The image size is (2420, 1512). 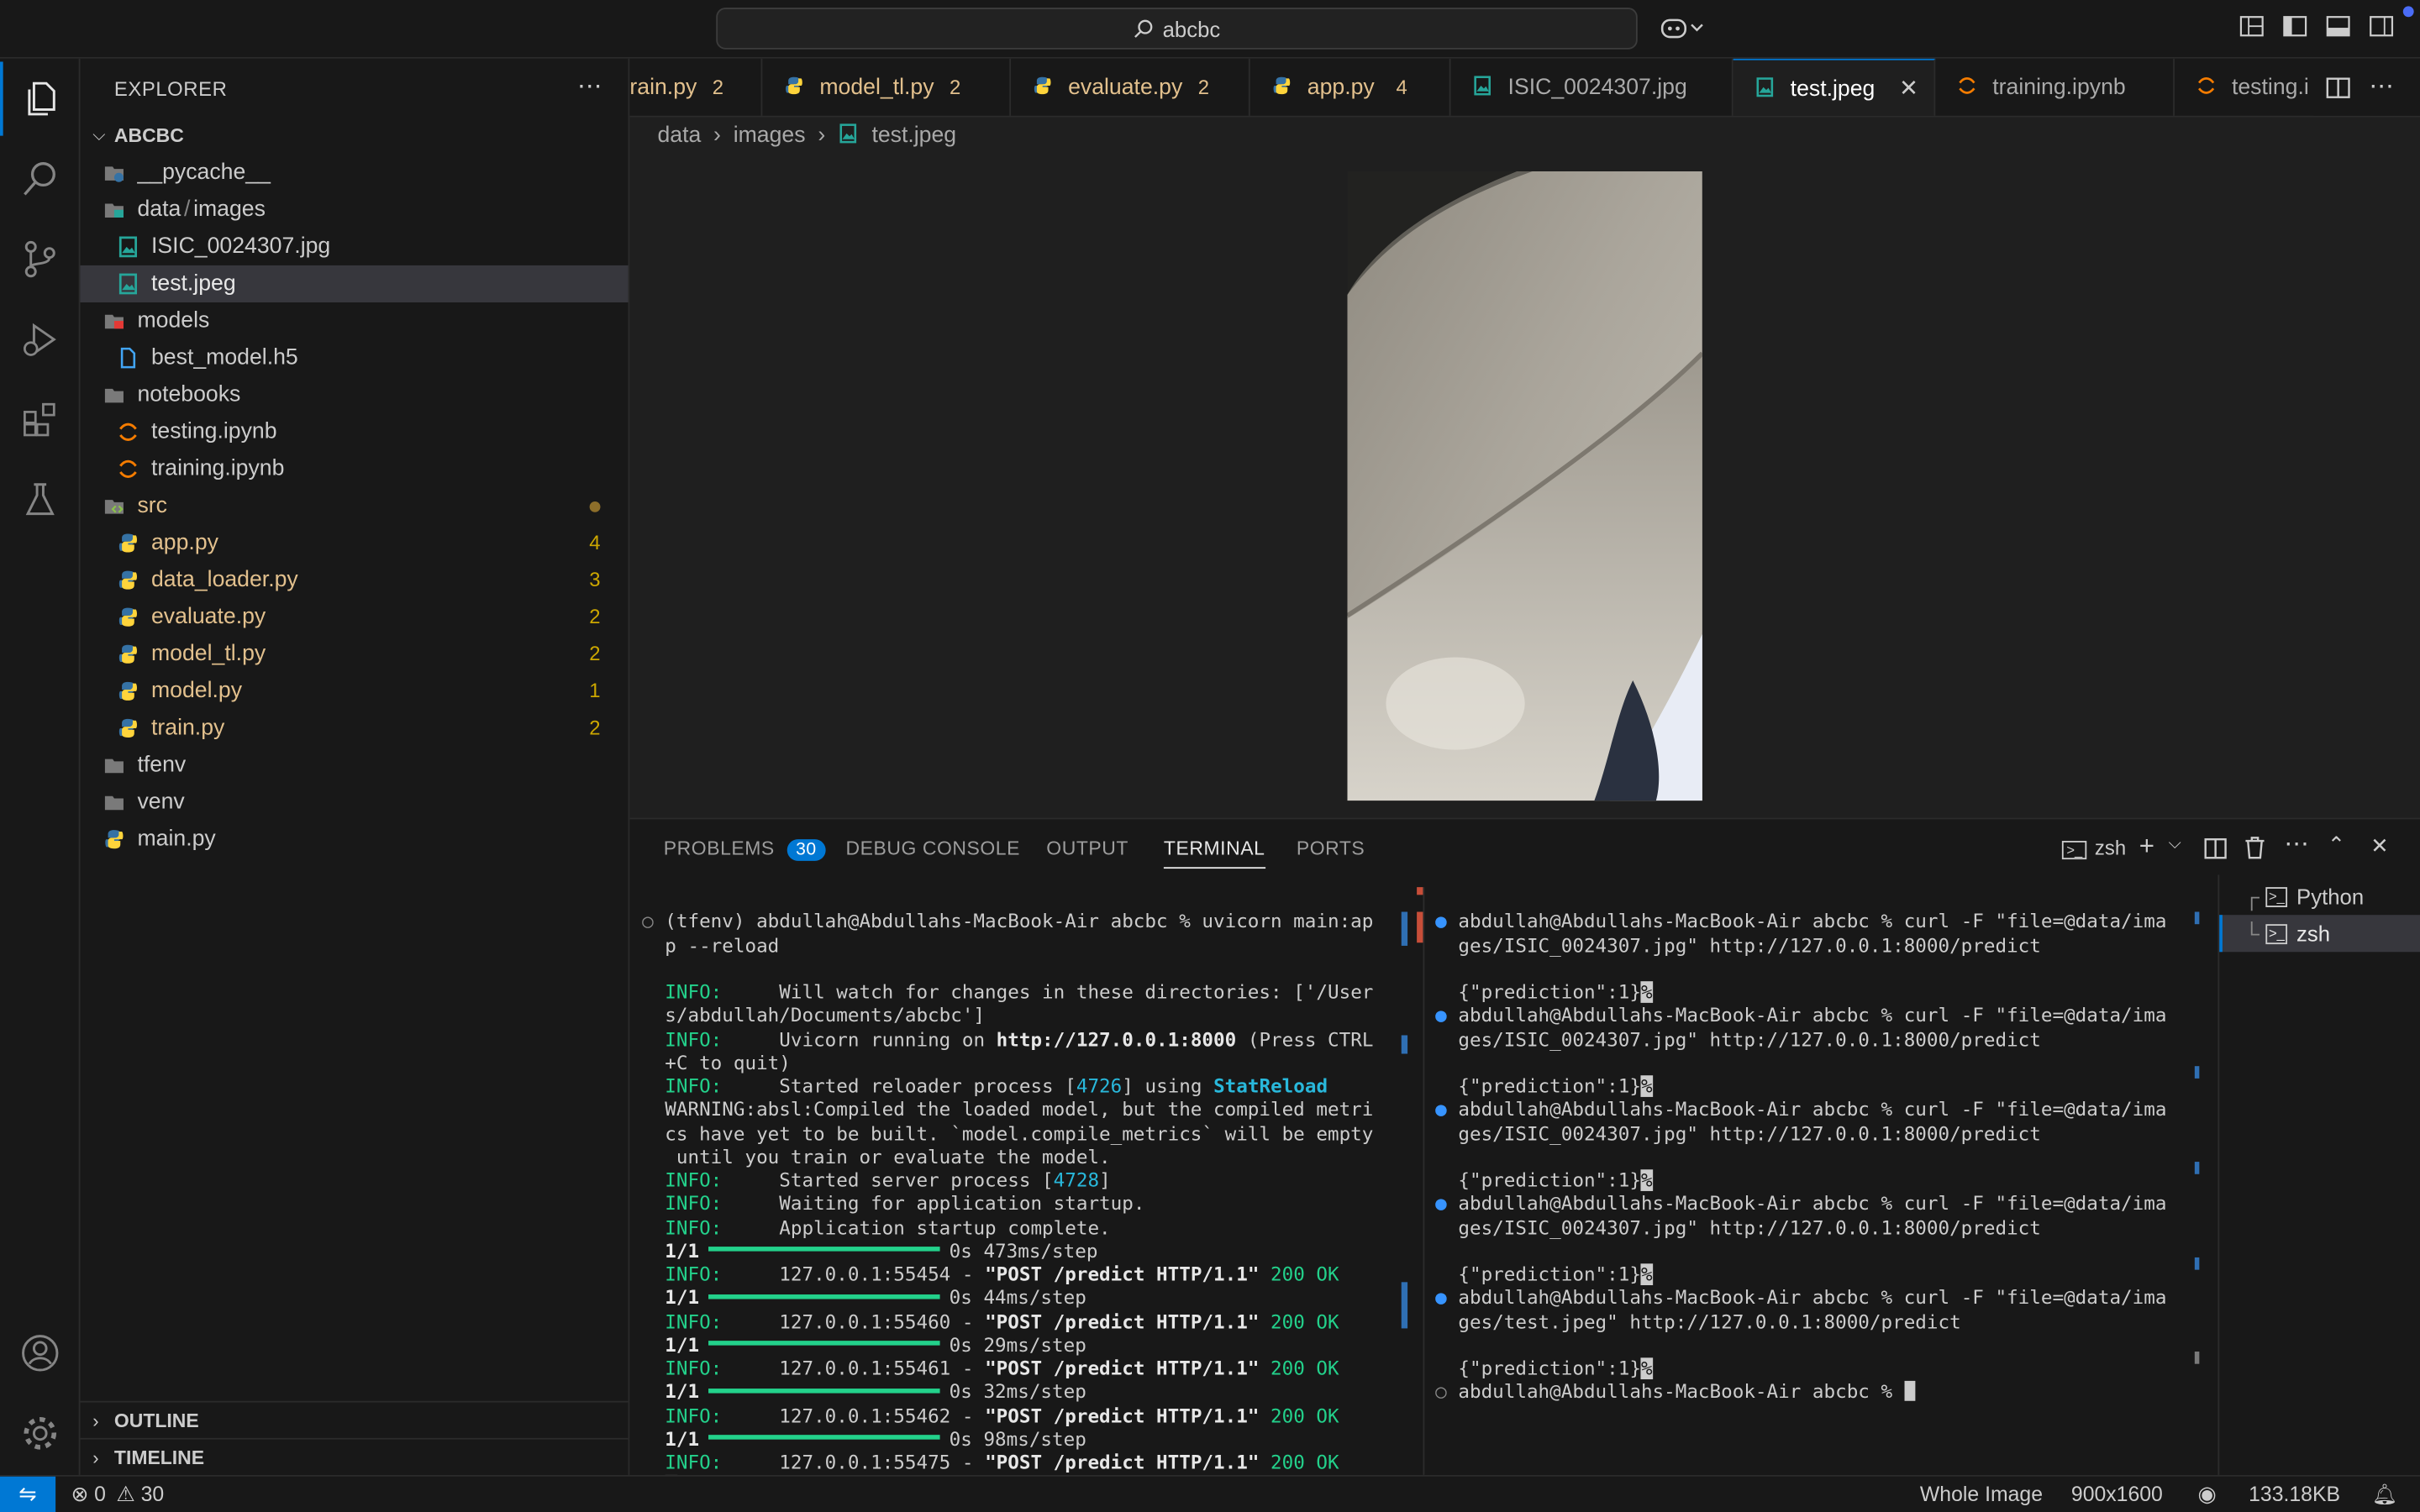 What do you see at coordinates (28, 1494) in the screenshot?
I see `remote-icon: ⇋` at bounding box center [28, 1494].